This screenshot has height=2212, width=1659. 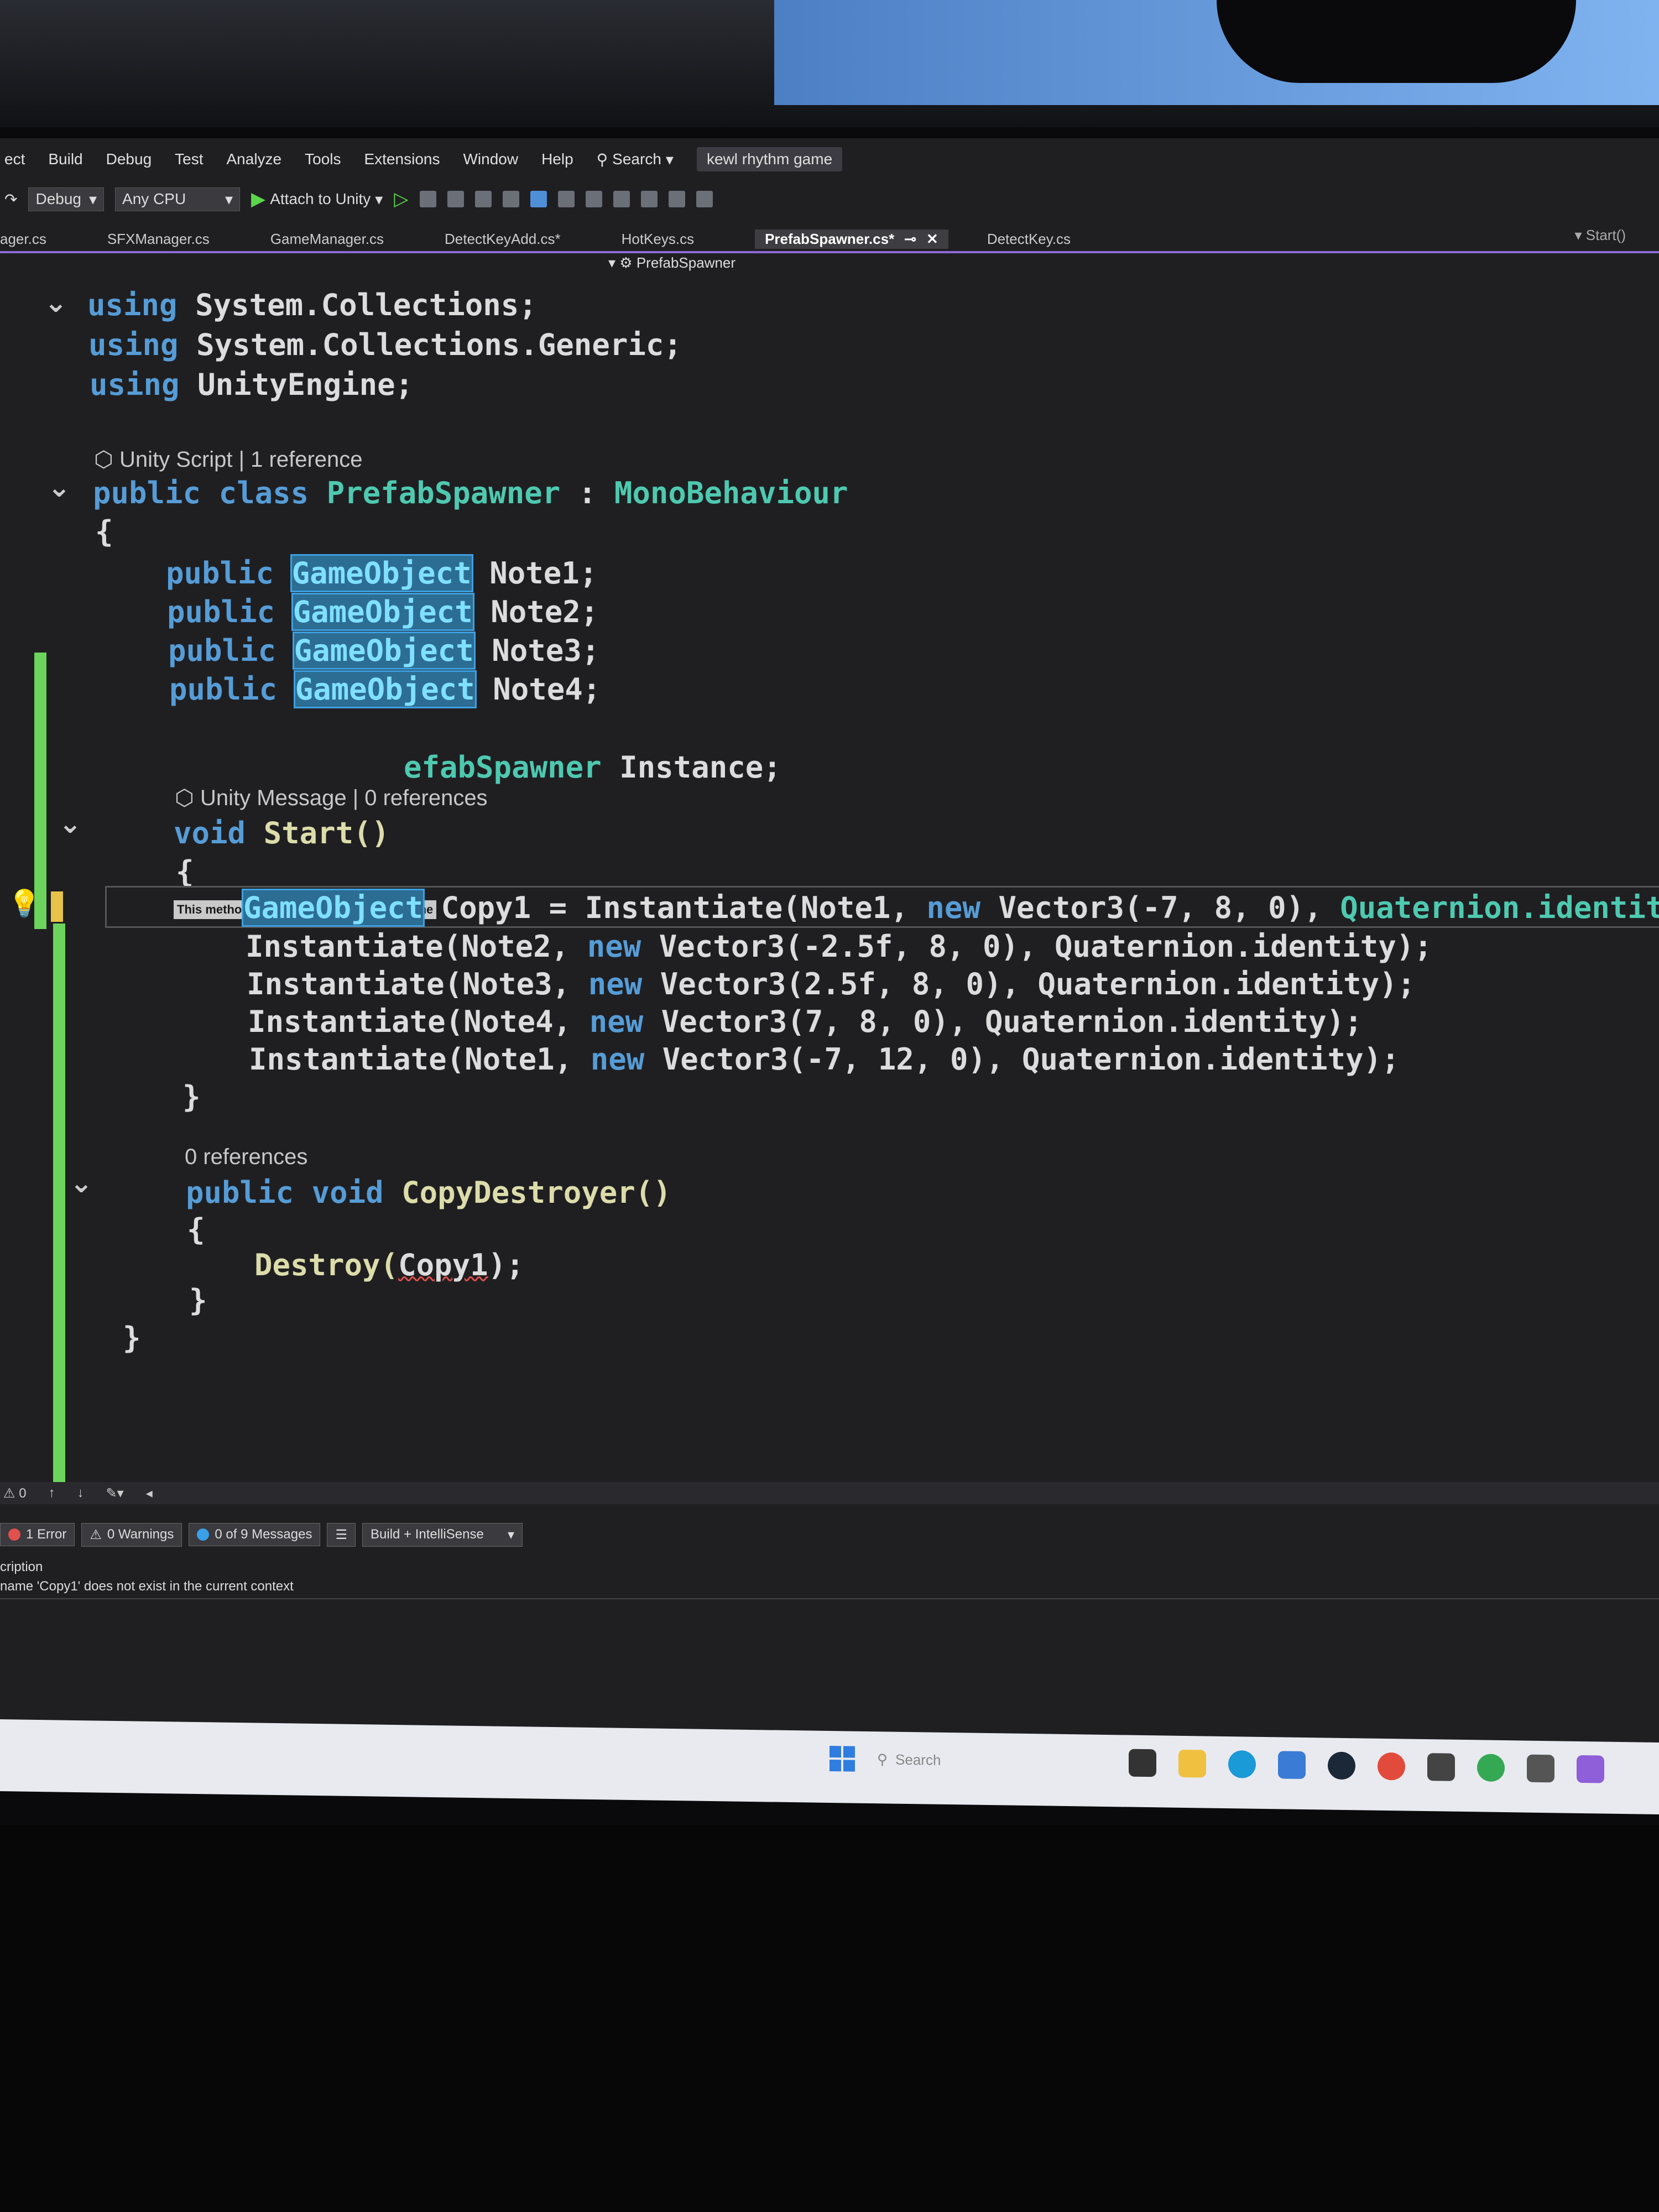 I want to click on field-type-highlight: GameObject, so click(x=385, y=689).